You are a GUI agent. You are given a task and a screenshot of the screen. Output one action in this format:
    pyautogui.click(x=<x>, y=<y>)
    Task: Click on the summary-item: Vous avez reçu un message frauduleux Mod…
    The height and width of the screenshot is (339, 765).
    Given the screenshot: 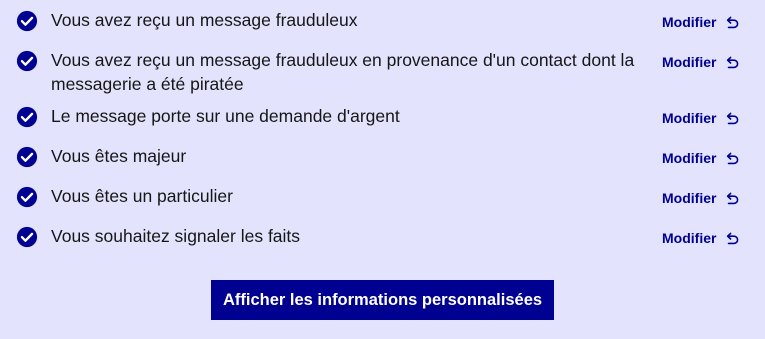 What is the action you would take?
    pyautogui.click(x=382, y=20)
    